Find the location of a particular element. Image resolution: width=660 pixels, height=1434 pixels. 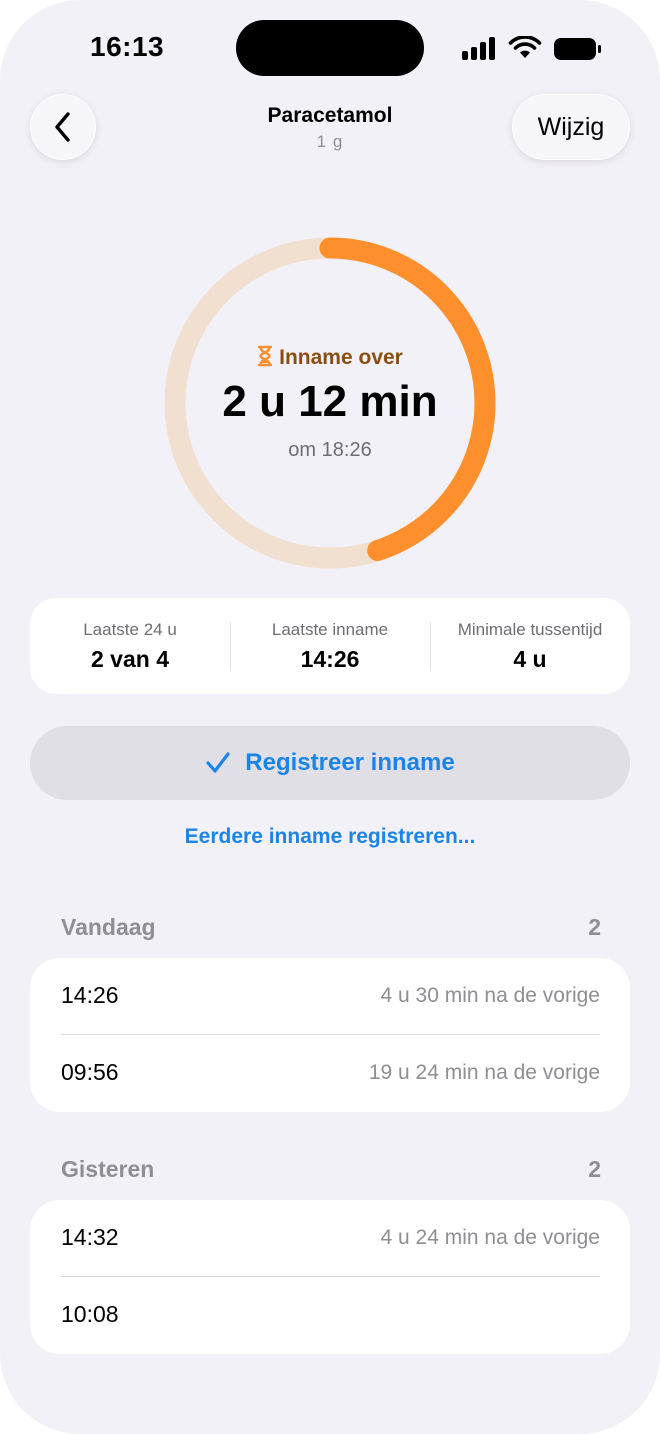

stat-value: 2 van 4 is located at coordinates (130, 659).